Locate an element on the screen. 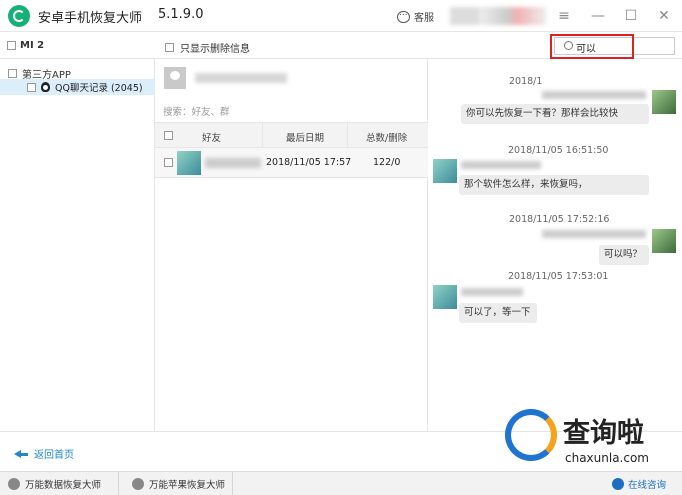 The image size is (682, 495). apple-recovery-label: 万能苹果恢复大师 is located at coordinates (187, 485).